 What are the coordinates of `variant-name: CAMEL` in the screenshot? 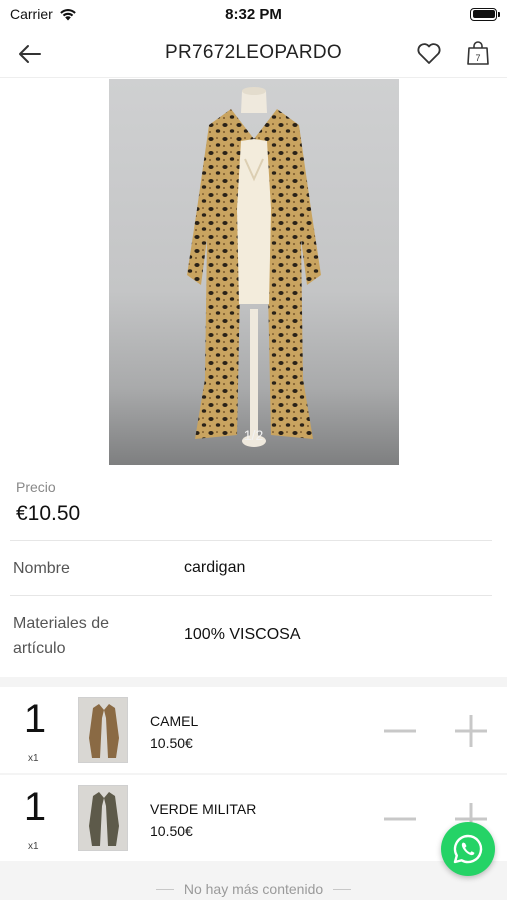 It's located at (174, 721).